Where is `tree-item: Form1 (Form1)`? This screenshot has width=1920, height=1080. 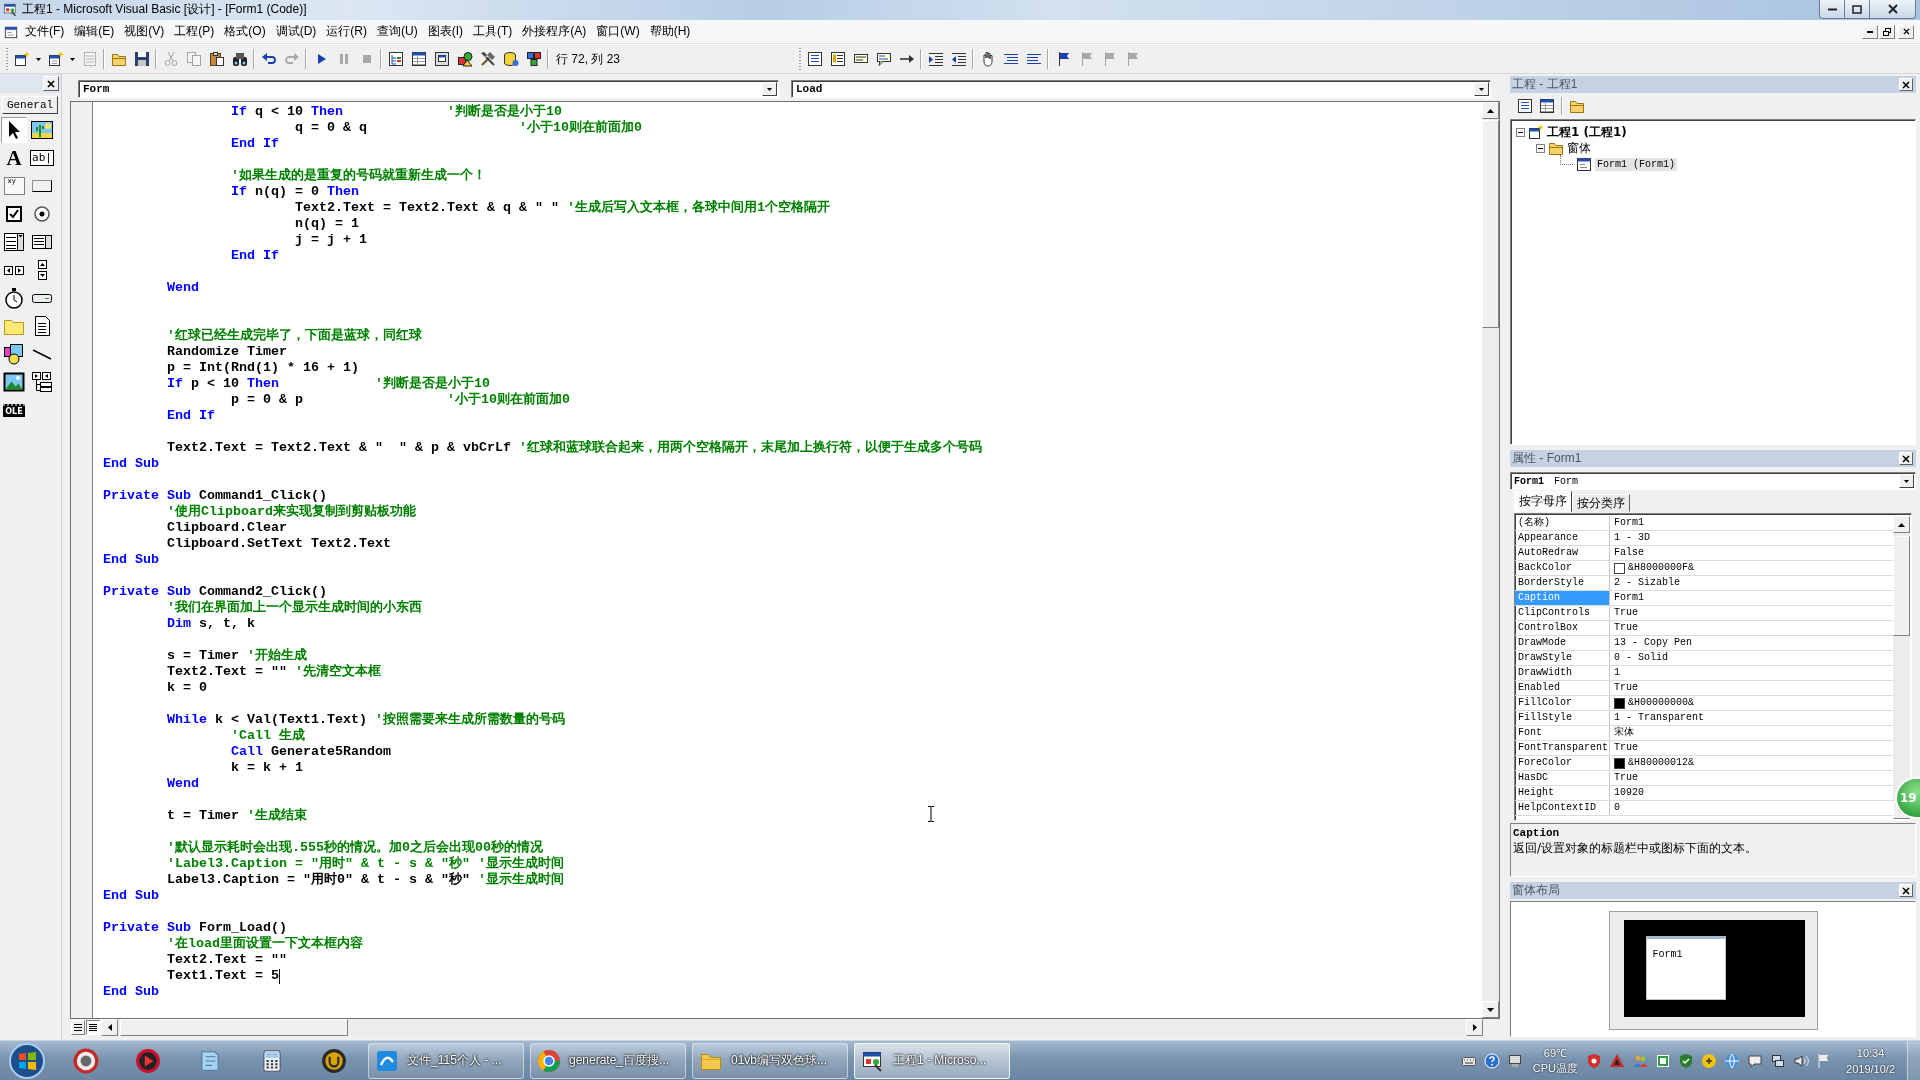
tree-item: Form1 (Form1) is located at coordinates (1636, 164).